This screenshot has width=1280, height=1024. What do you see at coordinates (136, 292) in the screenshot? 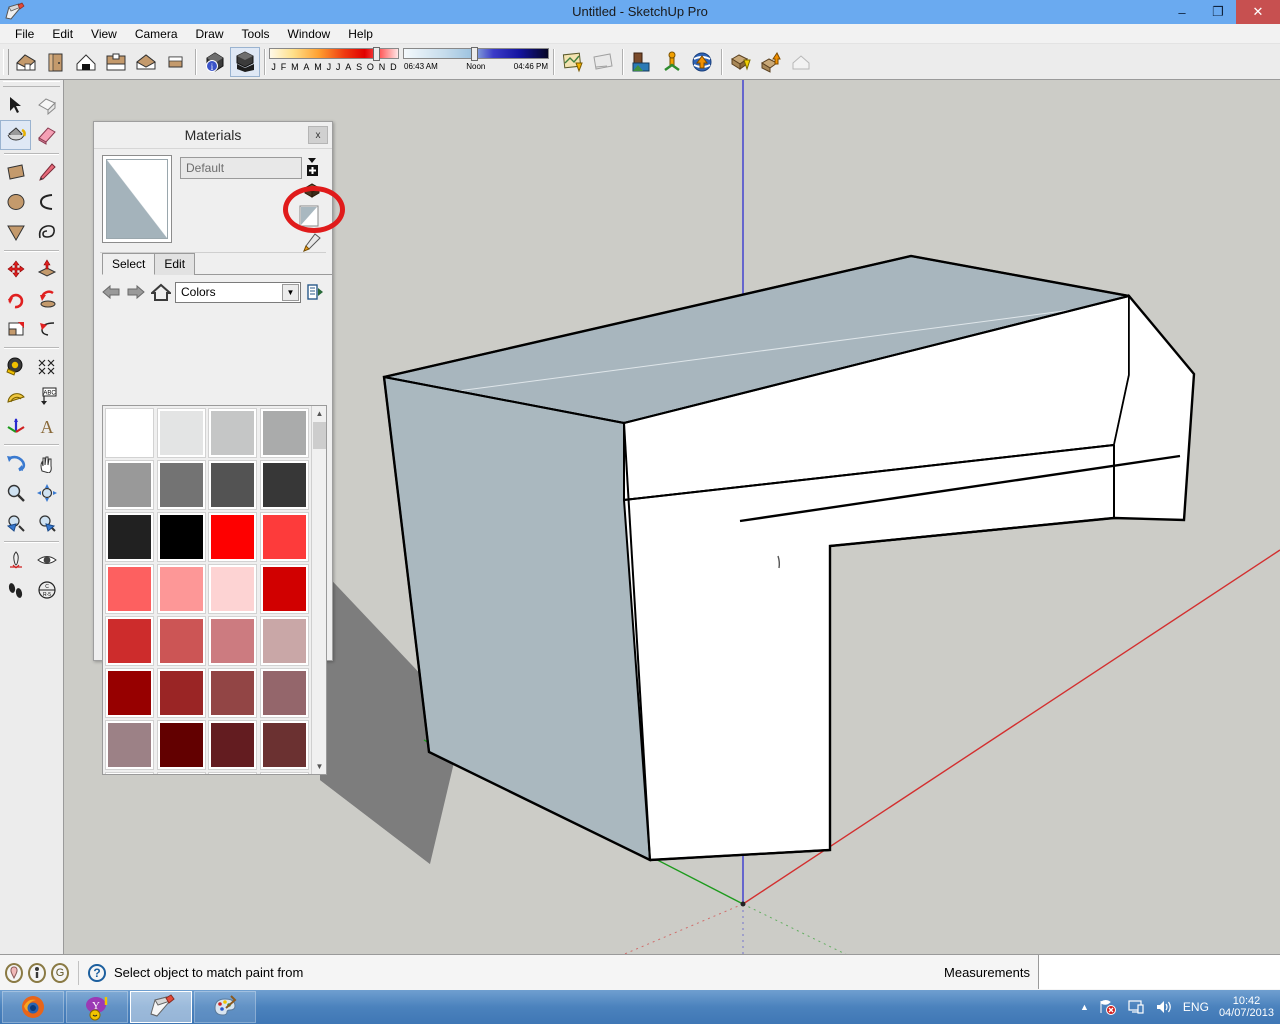
I see `forward-arrow-icon` at bounding box center [136, 292].